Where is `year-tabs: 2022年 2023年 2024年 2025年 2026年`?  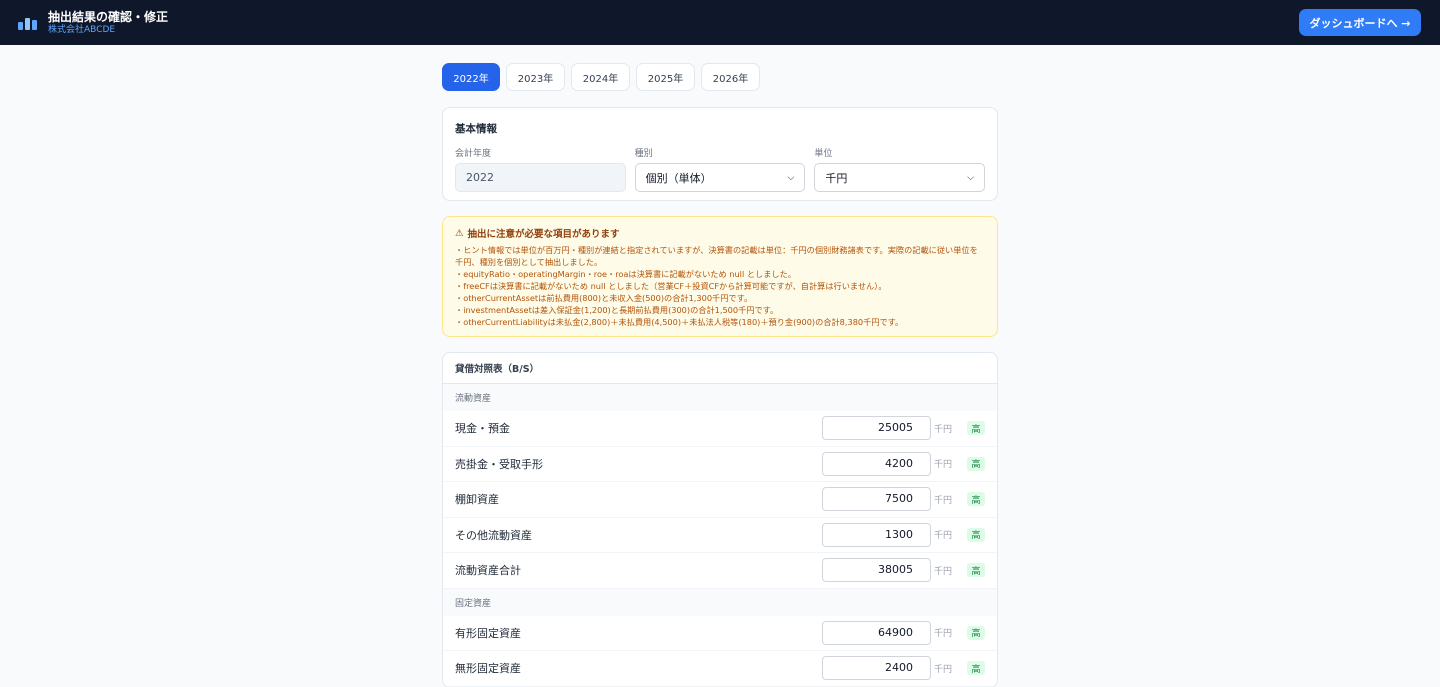
year-tabs: 2022年 2023年 2024年 2025年 2026年 is located at coordinates (720, 77).